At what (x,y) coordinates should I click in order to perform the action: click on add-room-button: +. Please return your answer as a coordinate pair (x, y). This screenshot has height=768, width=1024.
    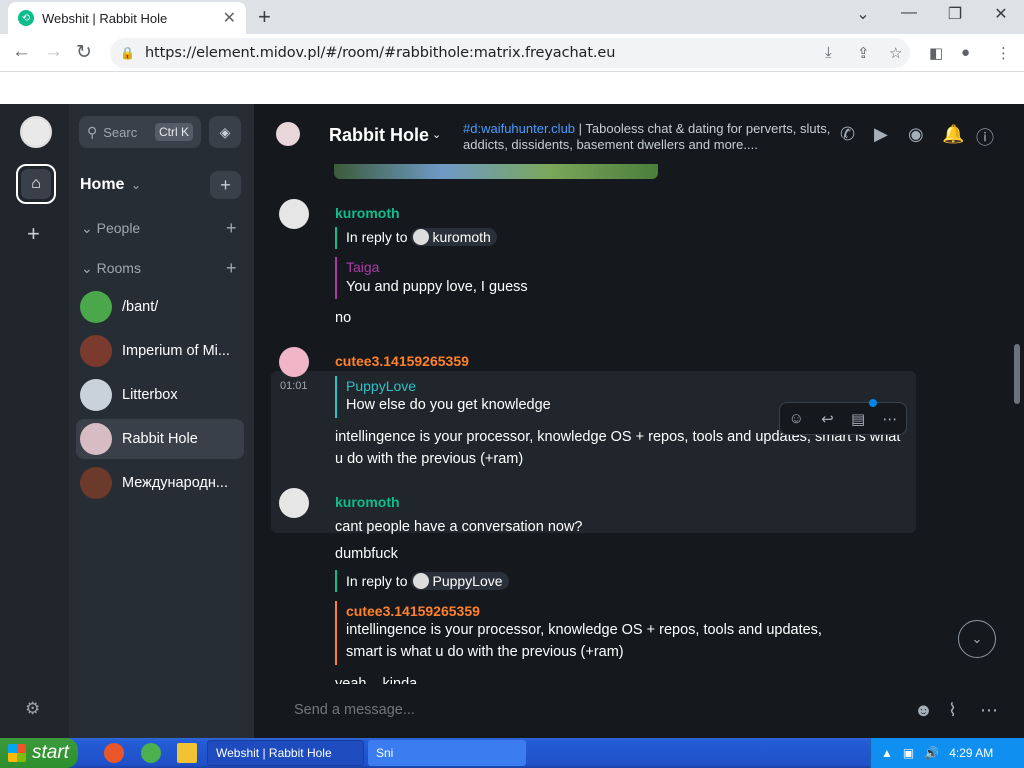
    Looking at the image, I should click on (231, 268).